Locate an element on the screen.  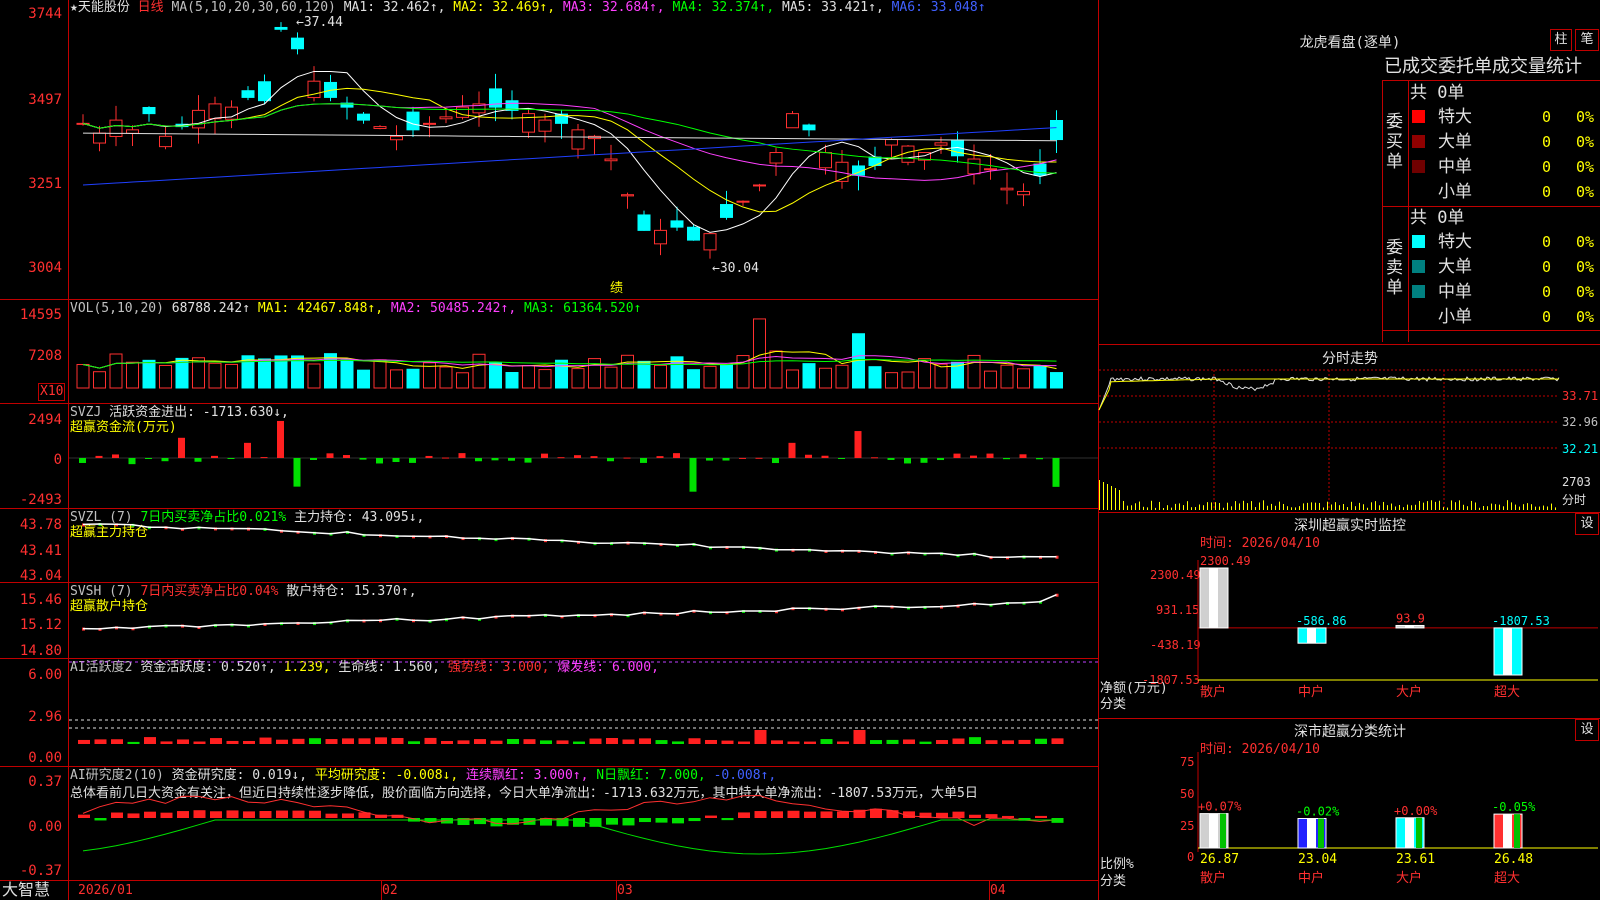
buy-total: 共 0单 is located at coordinates (1437, 93).